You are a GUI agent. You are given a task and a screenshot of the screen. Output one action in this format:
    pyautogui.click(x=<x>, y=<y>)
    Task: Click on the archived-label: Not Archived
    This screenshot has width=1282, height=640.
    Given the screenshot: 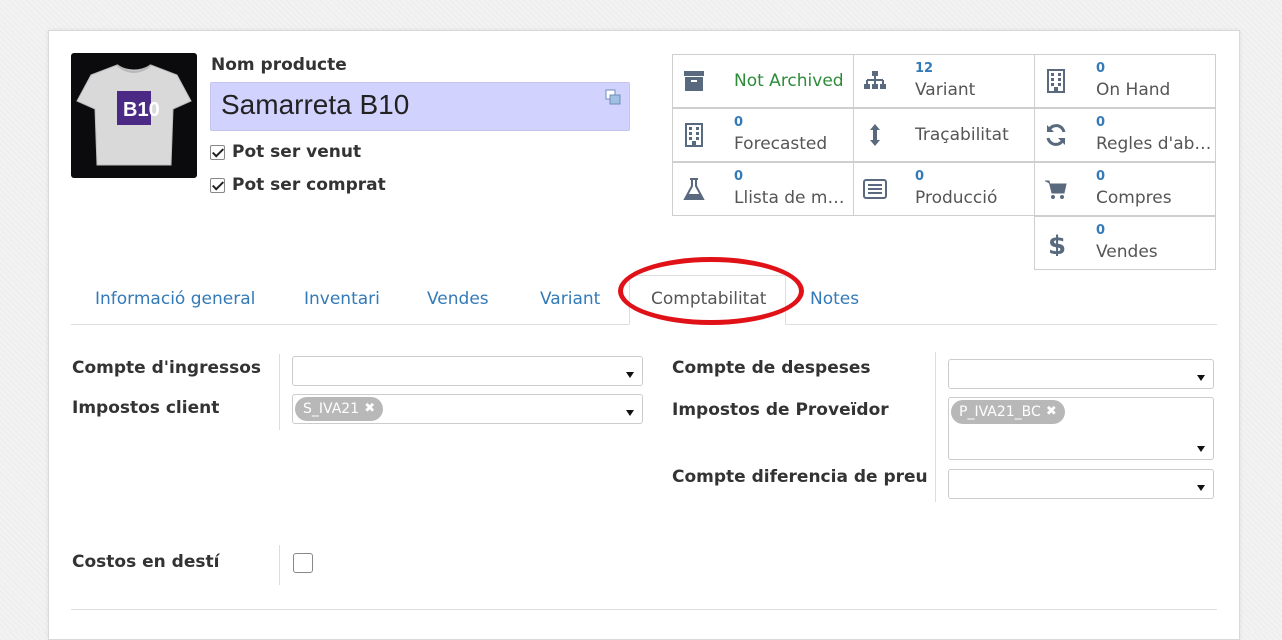 What is the action you would take?
    pyautogui.click(x=789, y=81)
    